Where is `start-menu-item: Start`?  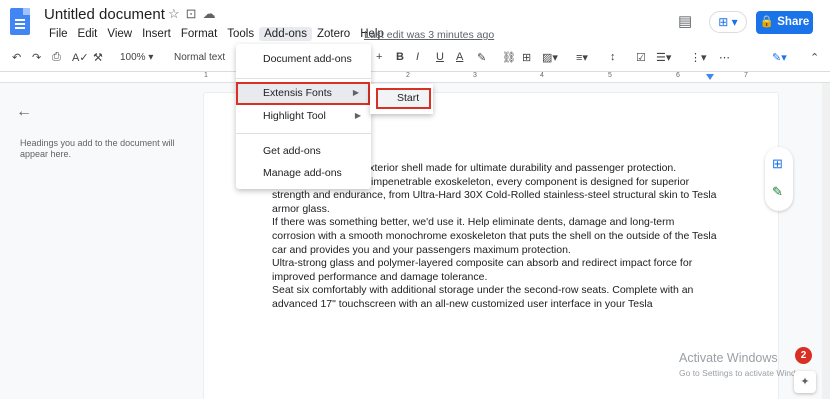
start-menu-item: Start is located at coordinates (403, 98).